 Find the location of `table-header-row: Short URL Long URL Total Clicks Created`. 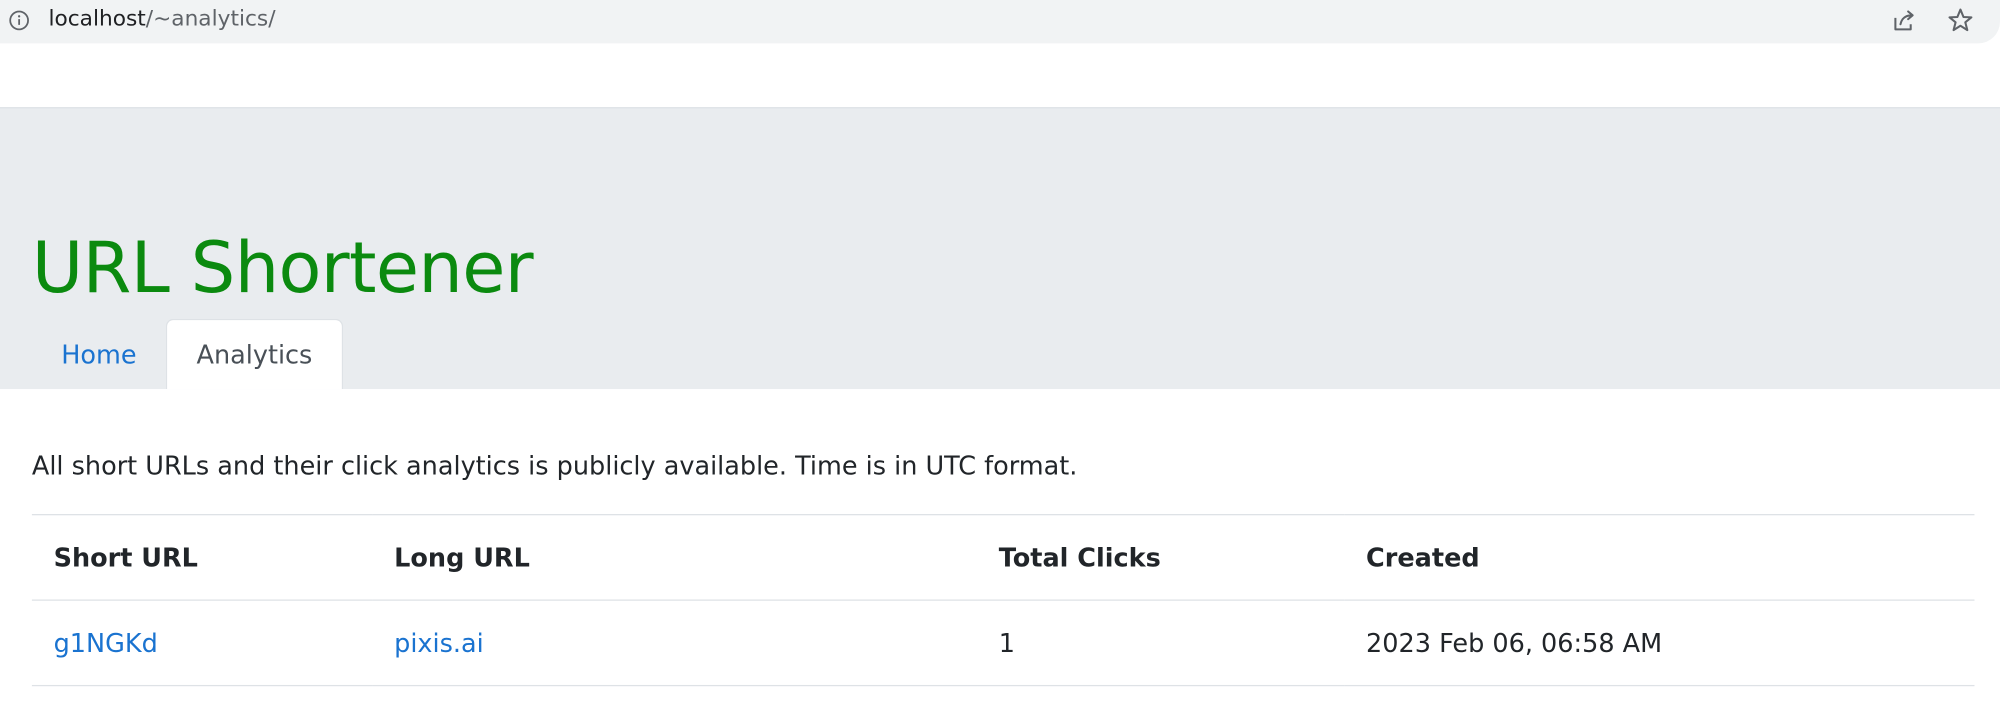

table-header-row: Short URL Long URL Total Clicks Created is located at coordinates (1003, 557).